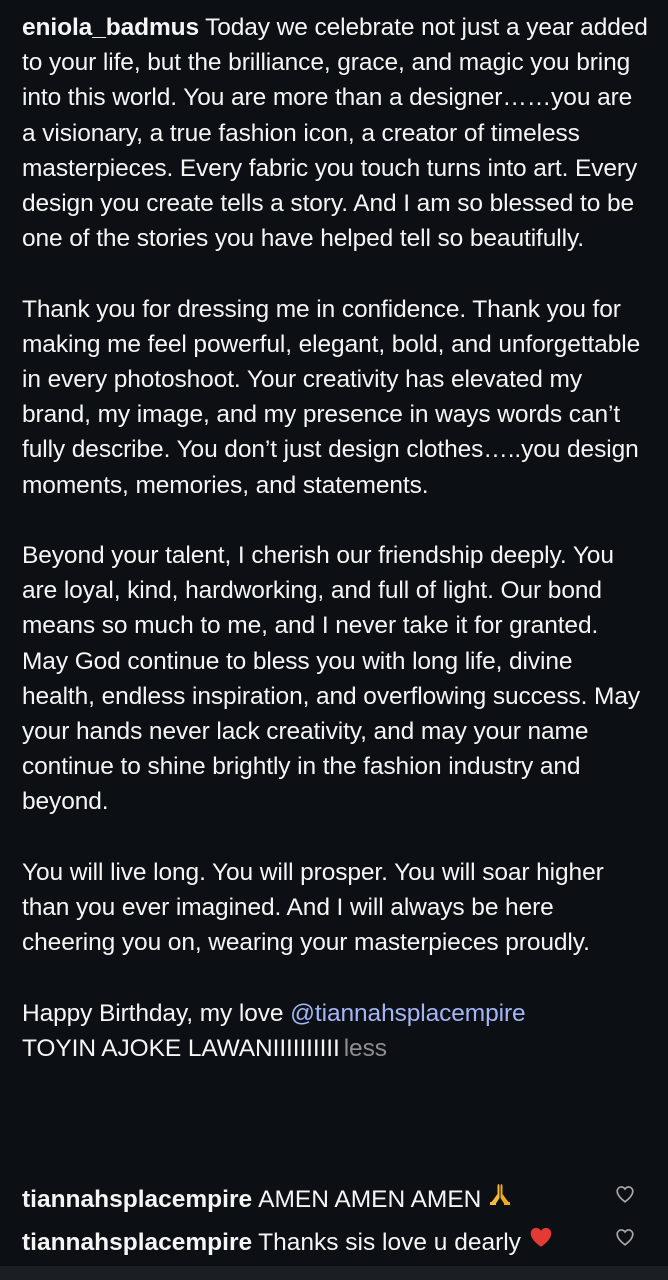 The height and width of the screenshot is (1280, 668). Describe the element at coordinates (370, 1199) in the screenshot. I see `comment-text: AMEN AMEN AMEN` at that location.